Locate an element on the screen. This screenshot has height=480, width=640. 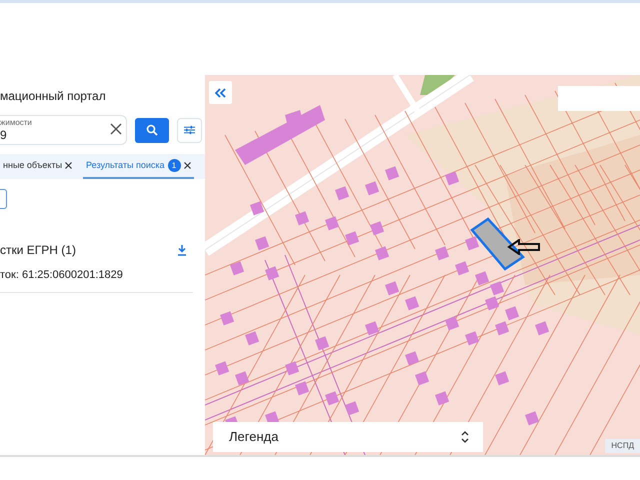
collapse-button is located at coordinates (220, 92).